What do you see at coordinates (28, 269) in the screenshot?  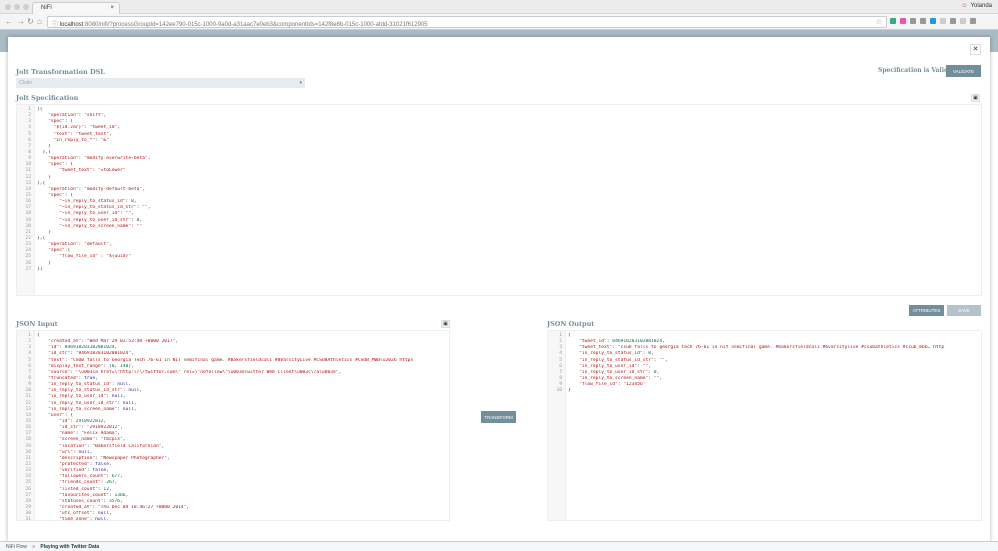 I see `line-number: 27` at bounding box center [28, 269].